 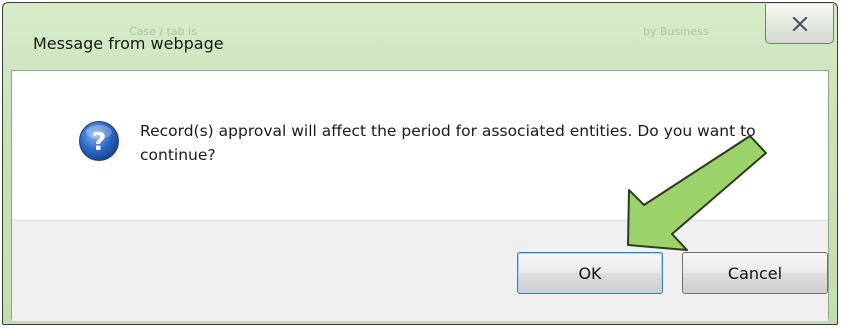 I want to click on question-icon: ?, so click(x=99, y=141).